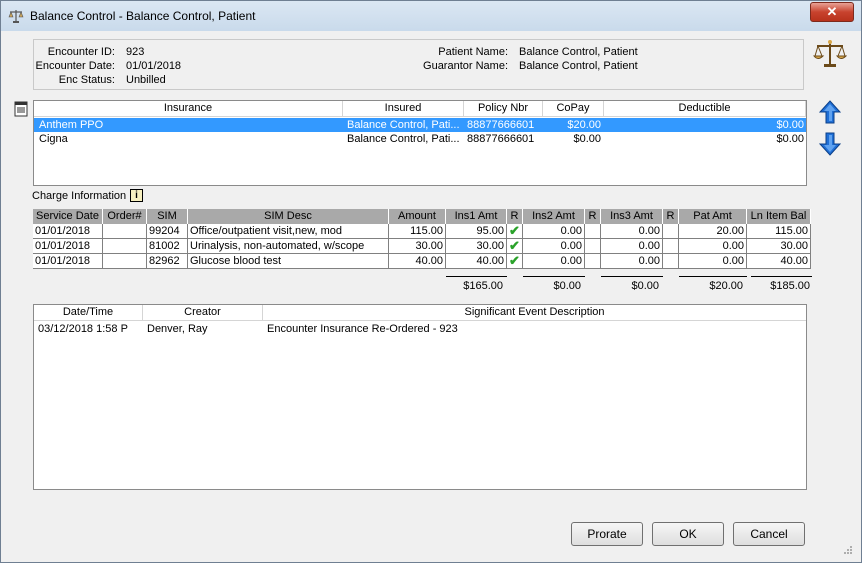 The image size is (862, 563). What do you see at coordinates (288, 261) in the screenshot?
I see `sim-desc: Glucose blood test` at bounding box center [288, 261].